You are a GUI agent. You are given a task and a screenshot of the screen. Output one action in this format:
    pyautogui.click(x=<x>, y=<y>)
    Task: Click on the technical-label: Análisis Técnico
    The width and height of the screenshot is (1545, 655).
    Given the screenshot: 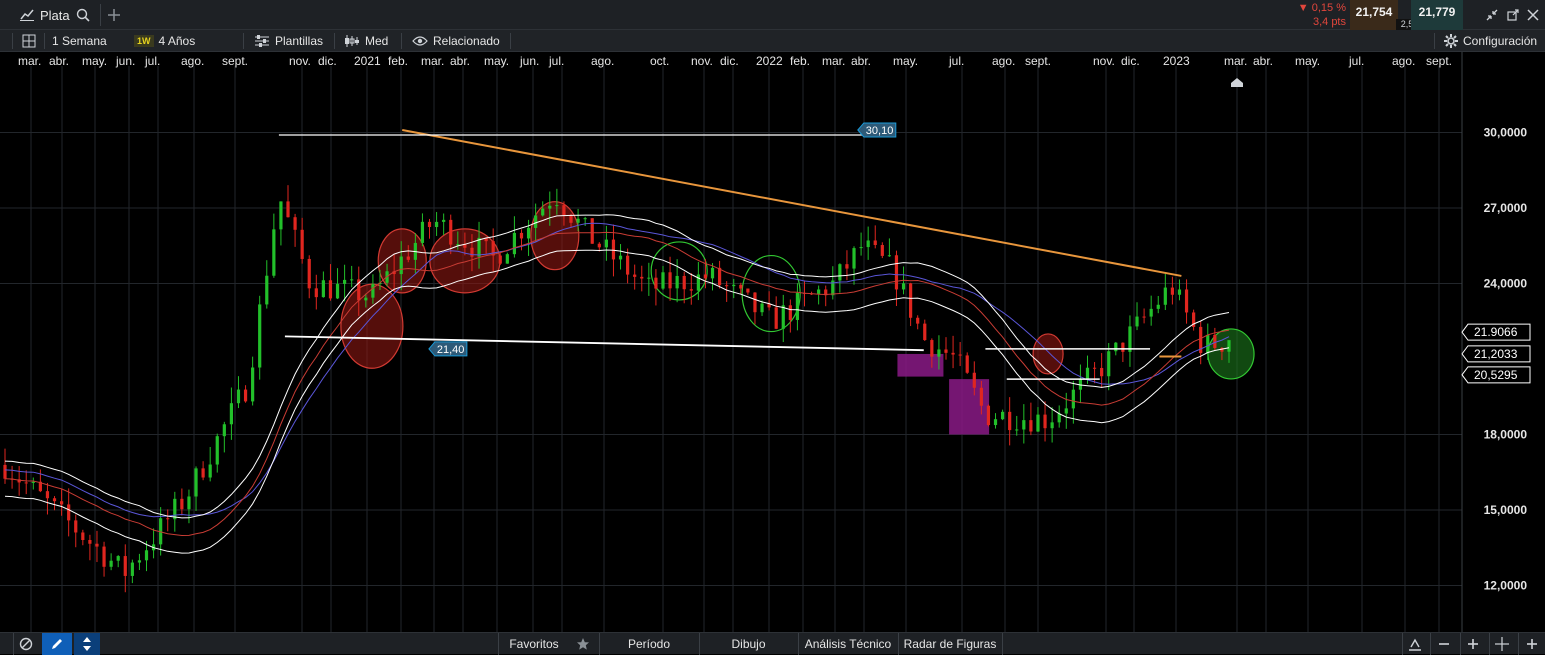 What is the action you would take?
    pyautogui.click(x=848, y=644)
    